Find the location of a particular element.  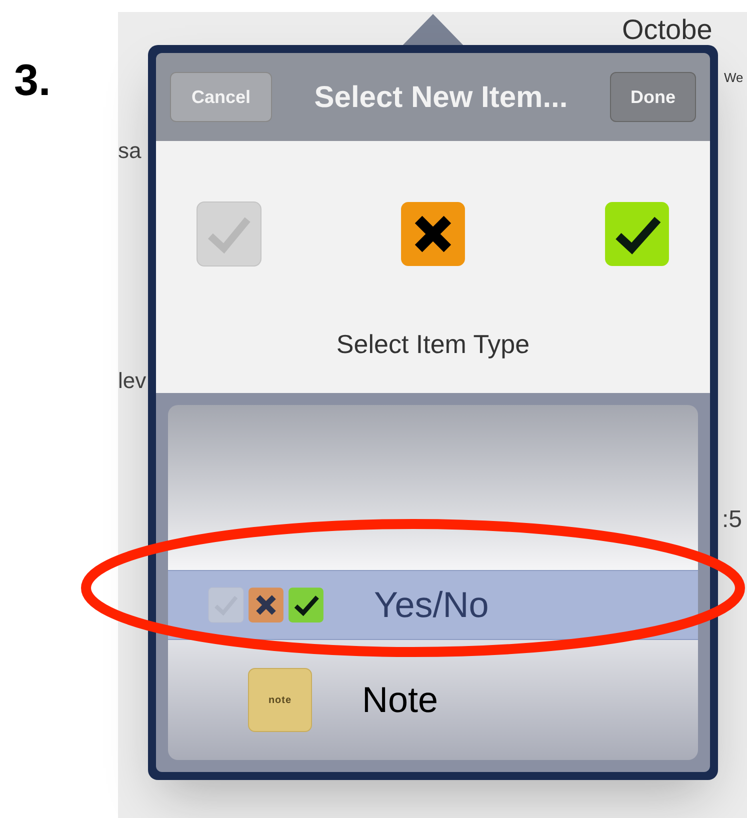

picker-label: Yes/No is located at coordinates (431, 605).